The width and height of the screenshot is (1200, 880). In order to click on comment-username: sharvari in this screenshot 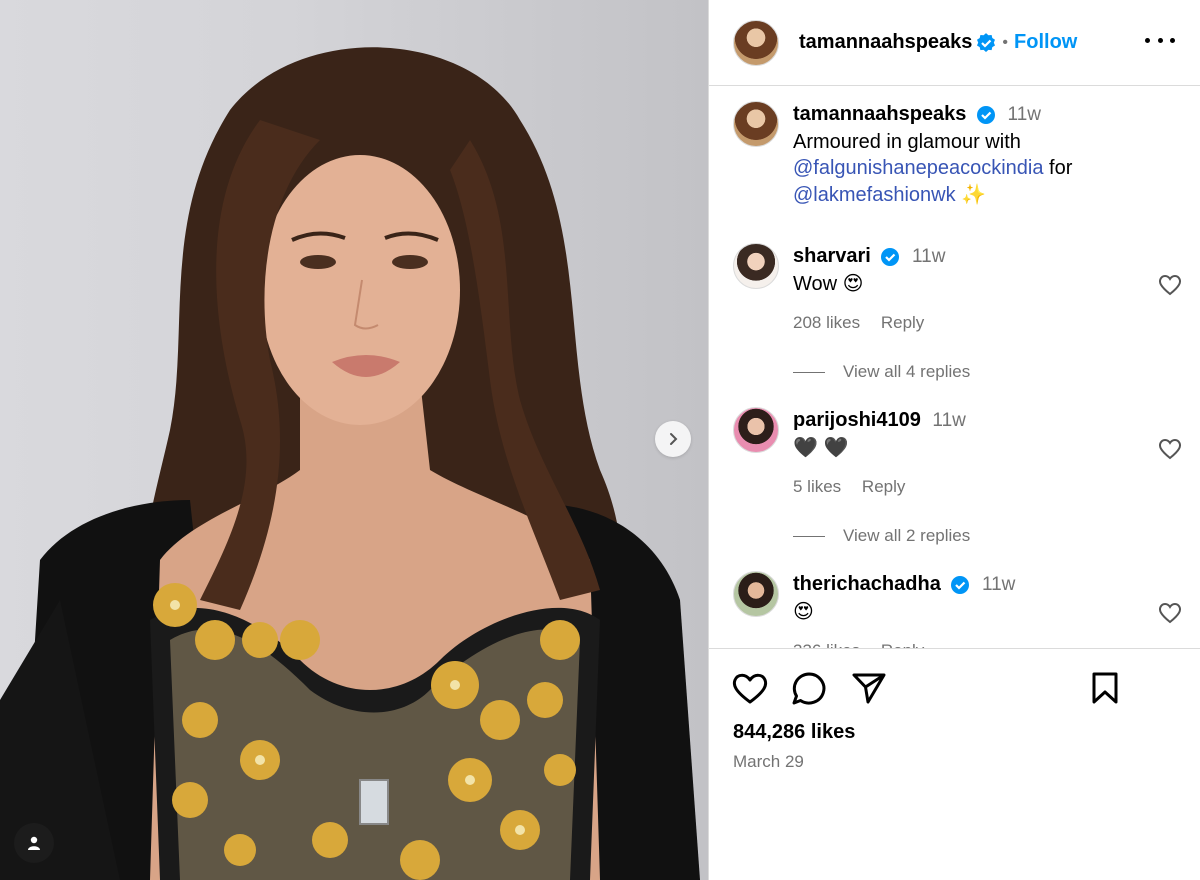, I will do `click(832, 256)`.